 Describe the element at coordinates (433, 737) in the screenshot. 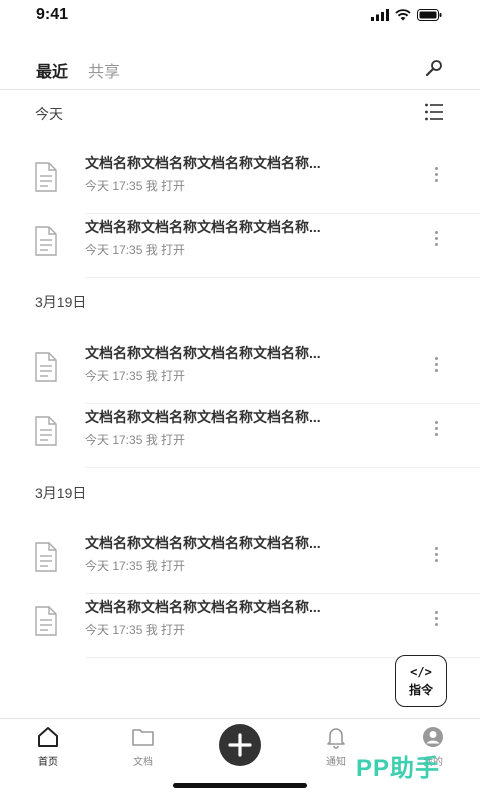

I see `user-icon` at that location.